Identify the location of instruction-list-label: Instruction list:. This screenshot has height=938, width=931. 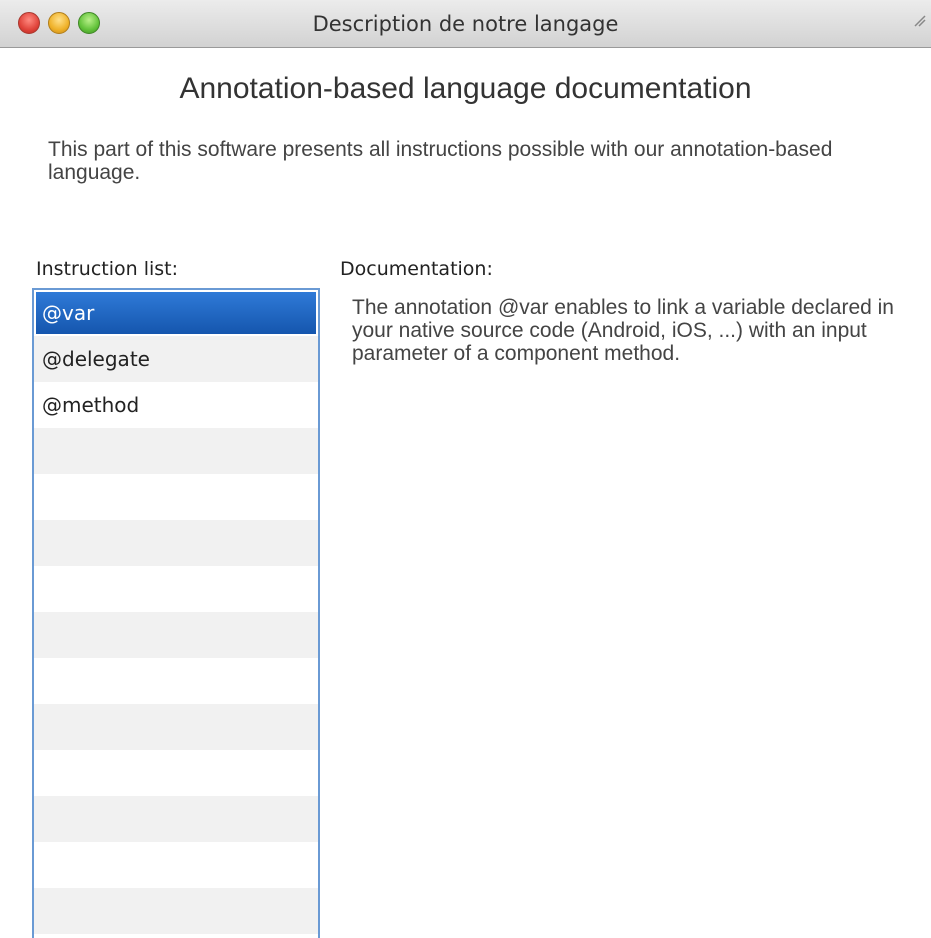
(107, 269).